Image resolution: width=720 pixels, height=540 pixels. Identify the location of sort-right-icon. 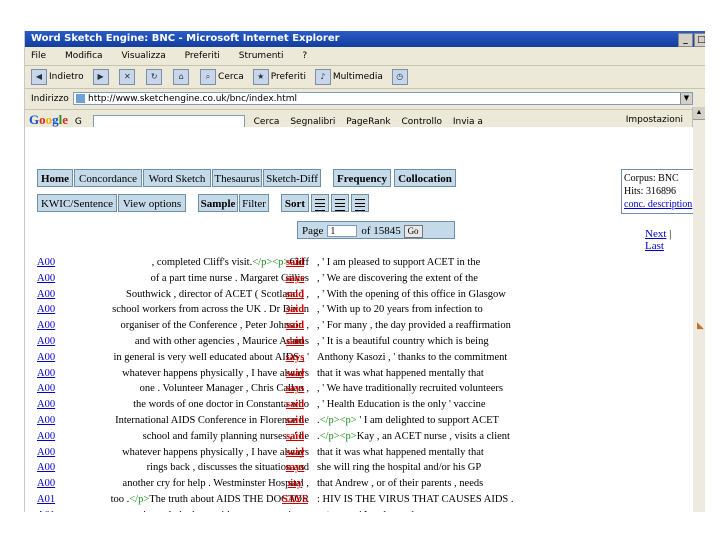
(360, 203).